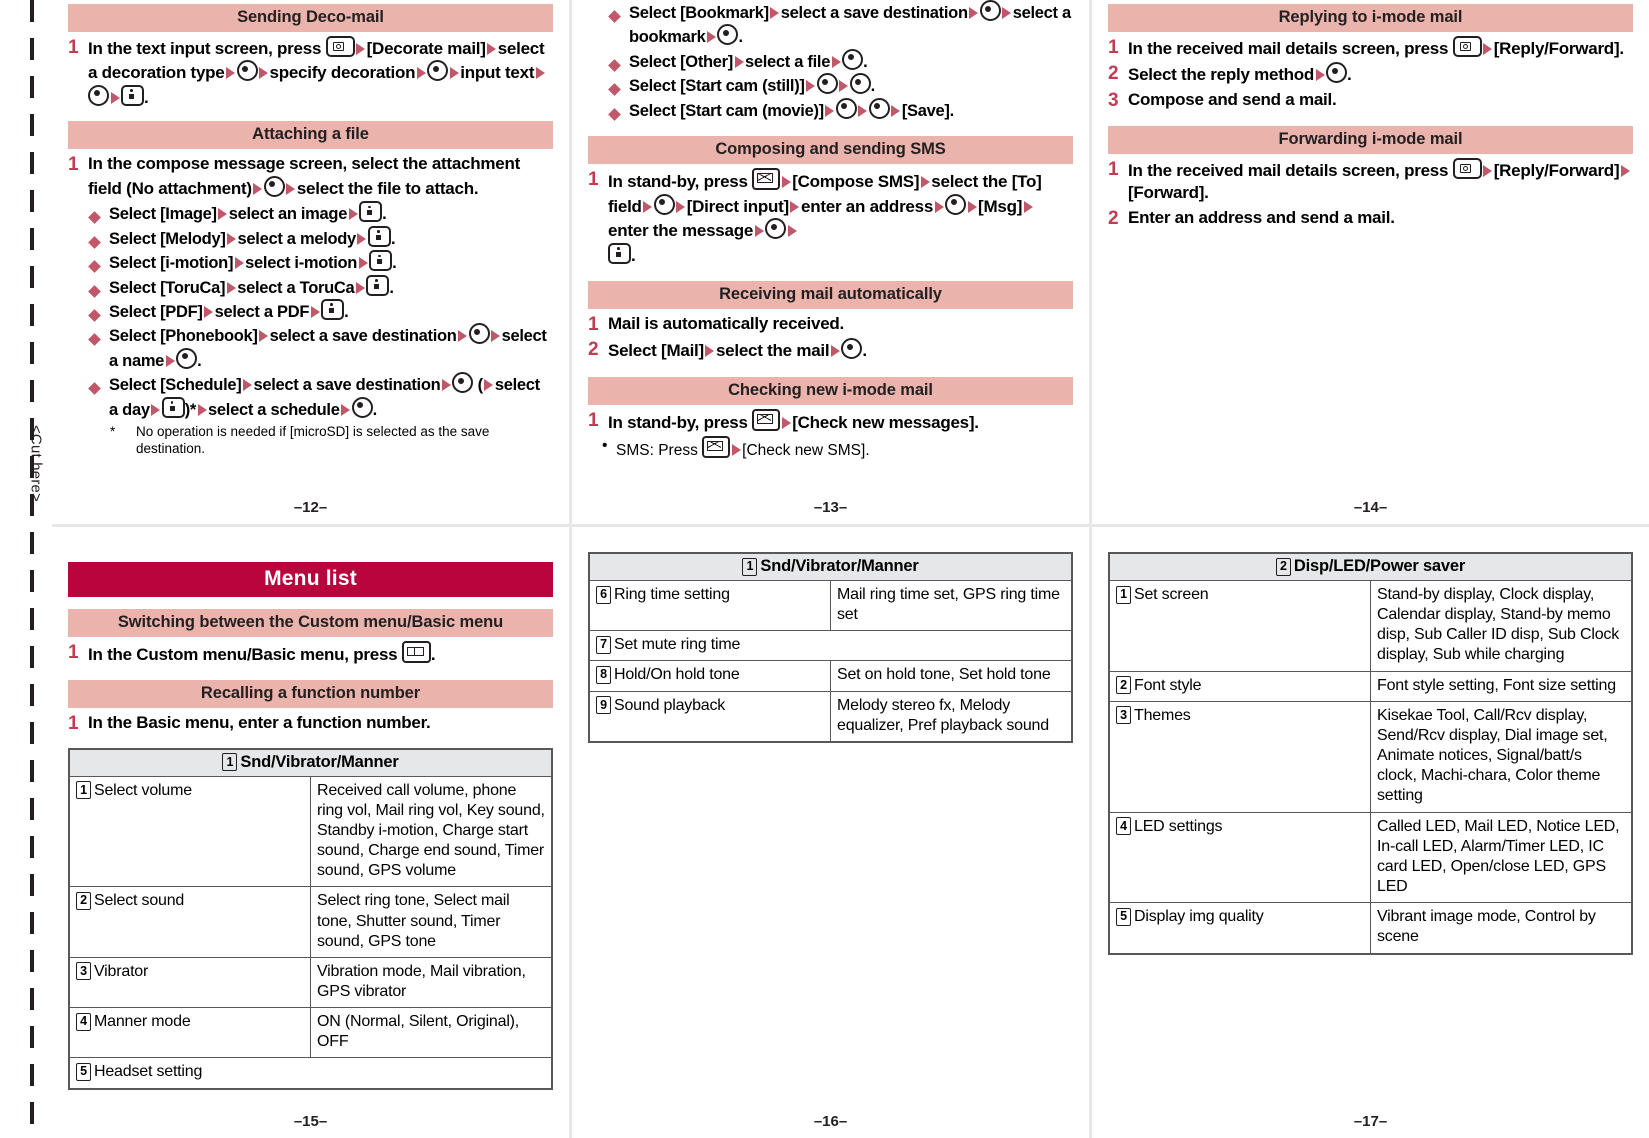  Describe the element at coordinates (1370, 507) in the screenshot. I see `page-number: –14–` at that location.